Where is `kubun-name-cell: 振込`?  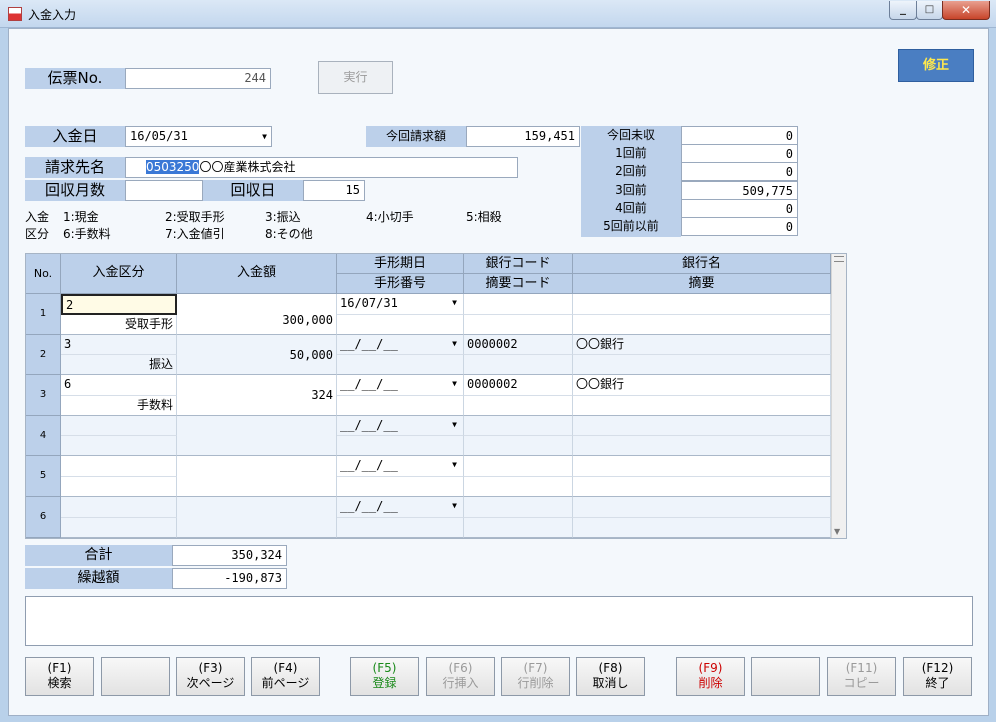 kubun-name-cell: 振込 is located at coordinates (119, 365).